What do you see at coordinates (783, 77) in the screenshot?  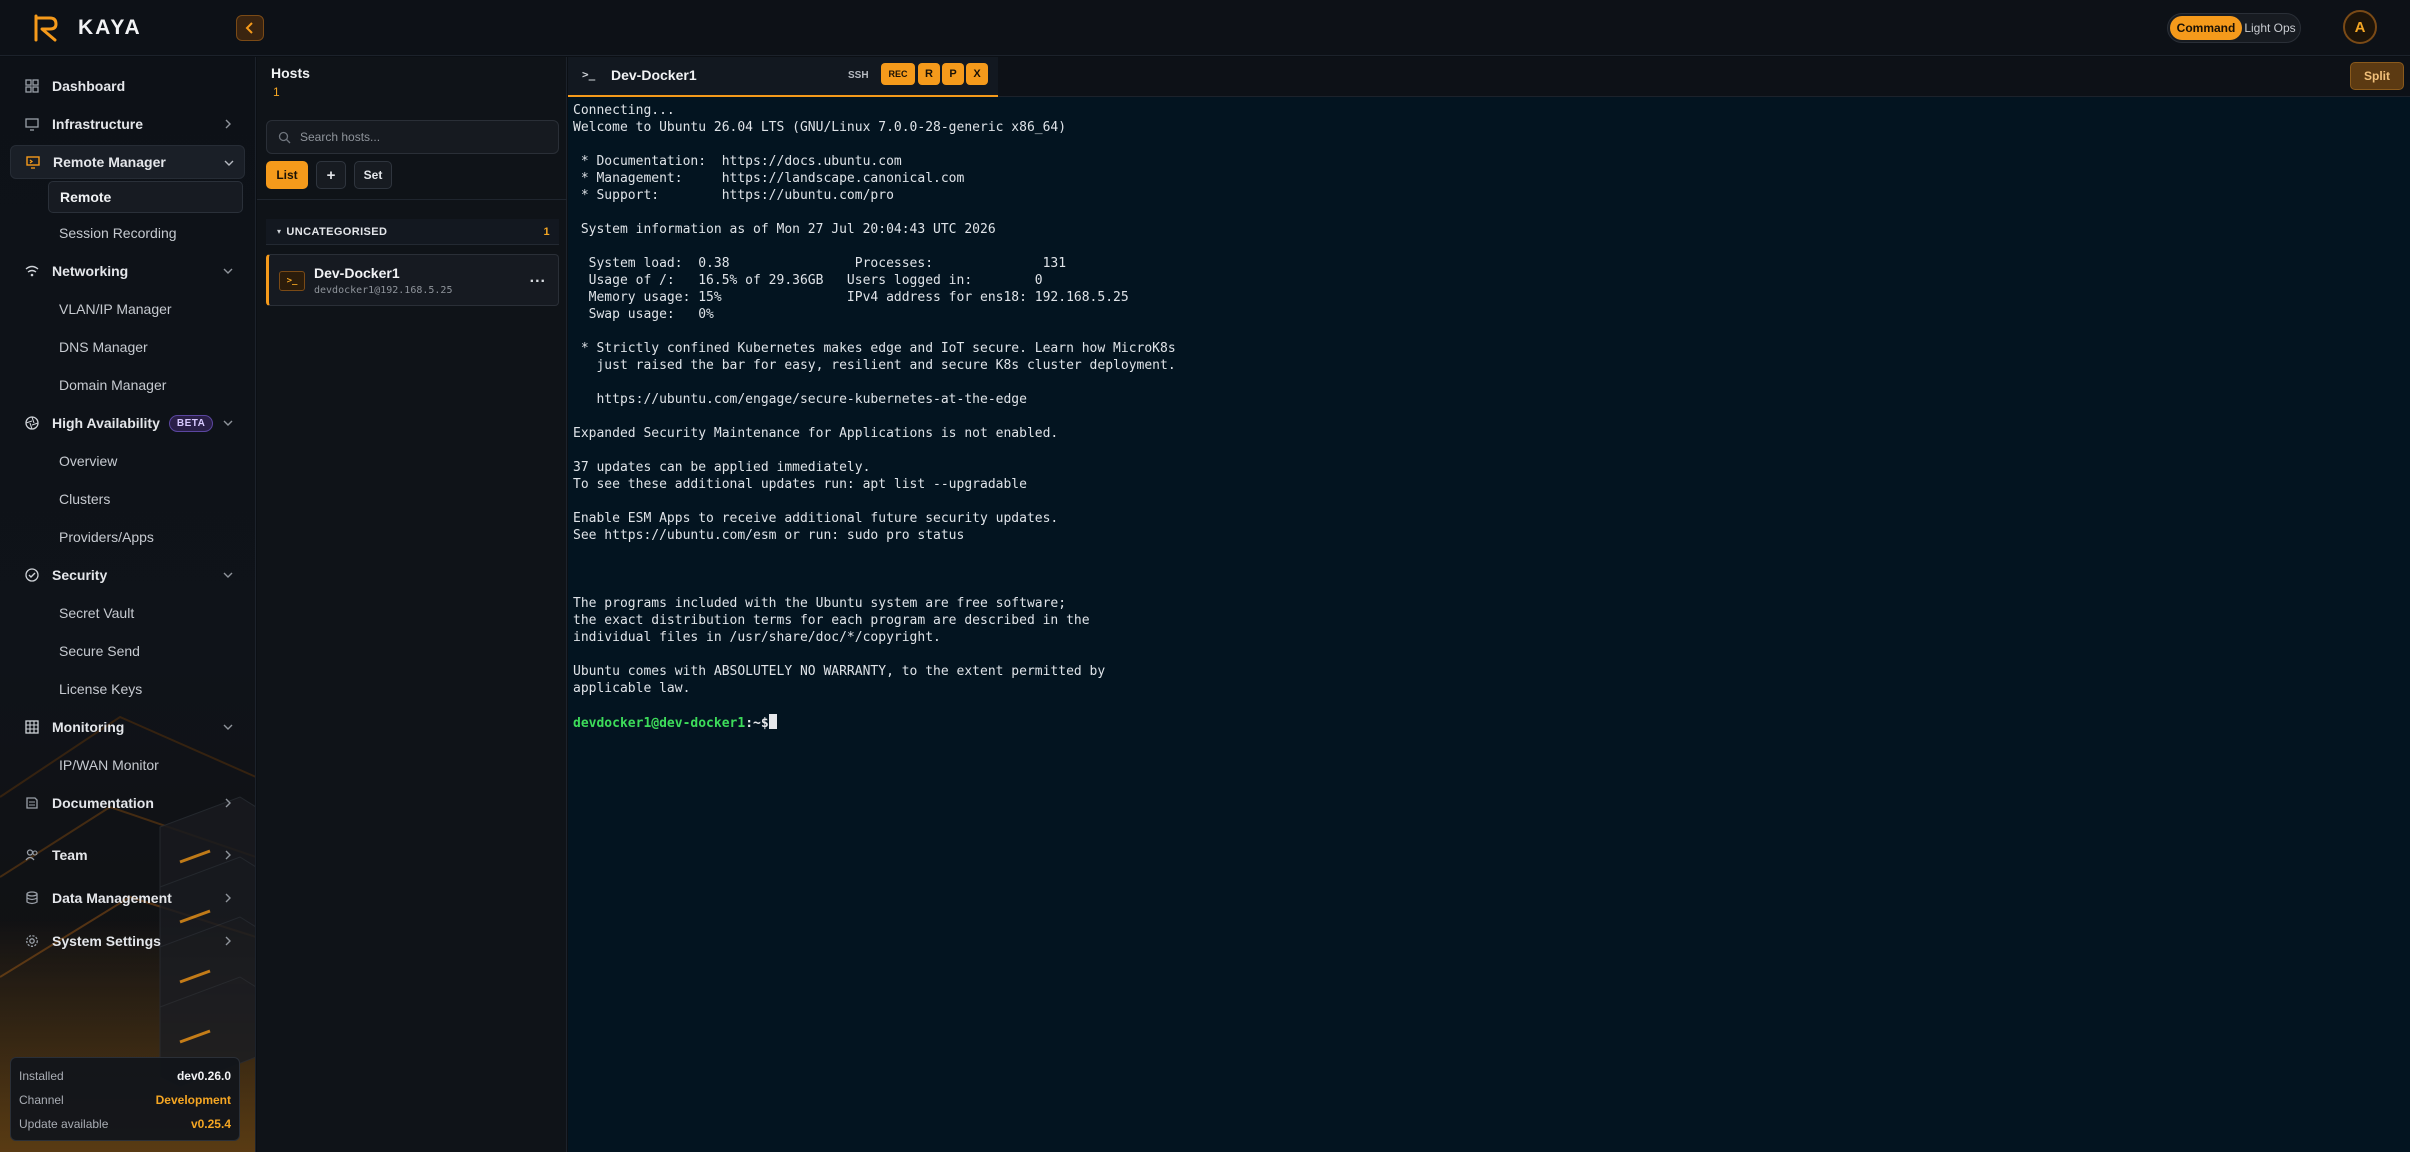 I see `terminal-tab: >_ Dev-Docker1 SSH REC R P X` at bounding box center [783, 77].